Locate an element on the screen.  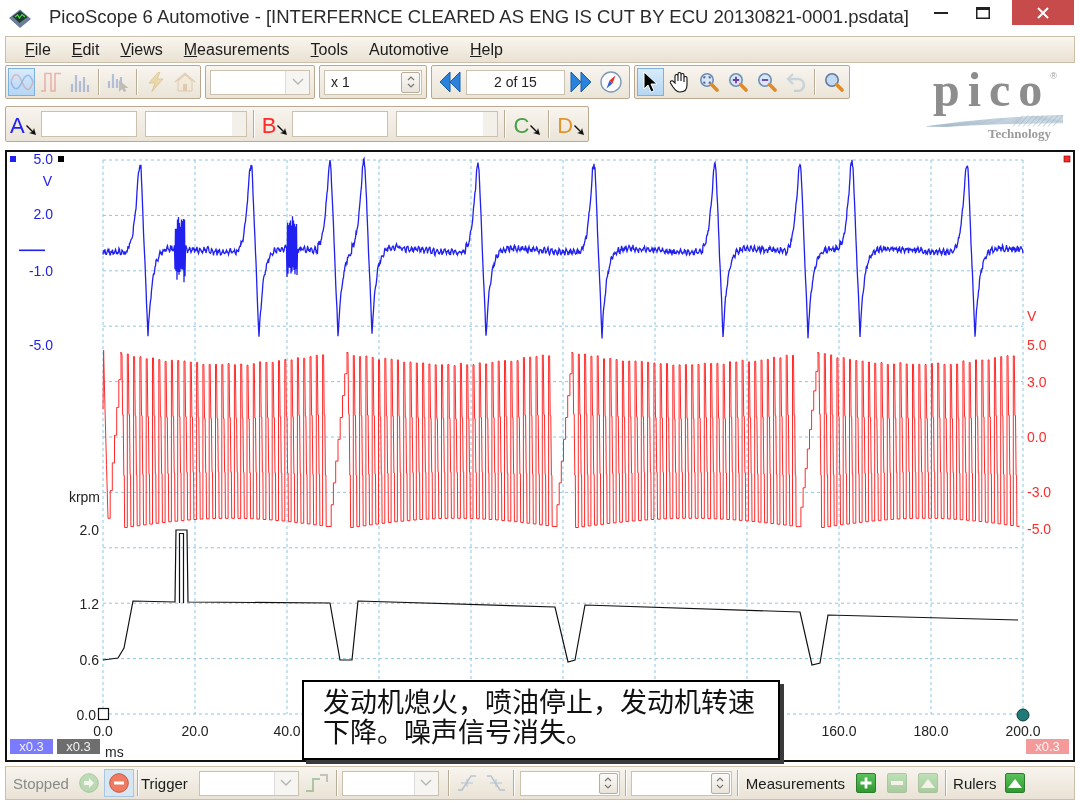
channel-button: A is located at coordinates (23, 124).